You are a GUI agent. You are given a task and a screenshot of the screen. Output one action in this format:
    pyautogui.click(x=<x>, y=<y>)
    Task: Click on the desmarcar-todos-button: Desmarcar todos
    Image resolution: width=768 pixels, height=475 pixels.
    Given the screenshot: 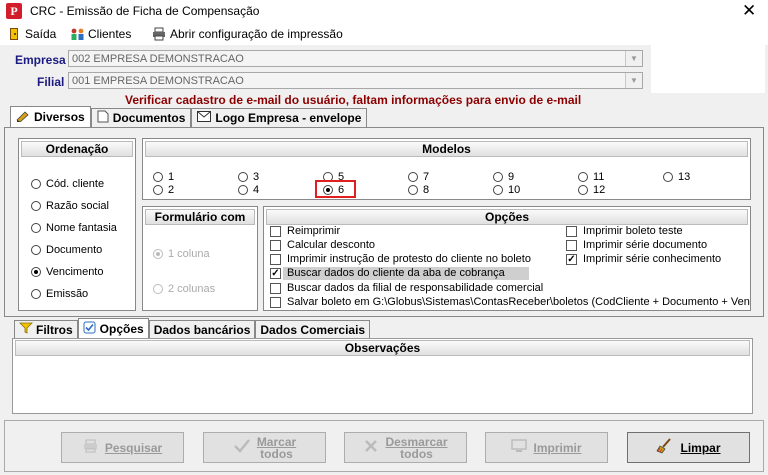 What is the action you would take?
    pyautogui.click(x=405, y=447)
    